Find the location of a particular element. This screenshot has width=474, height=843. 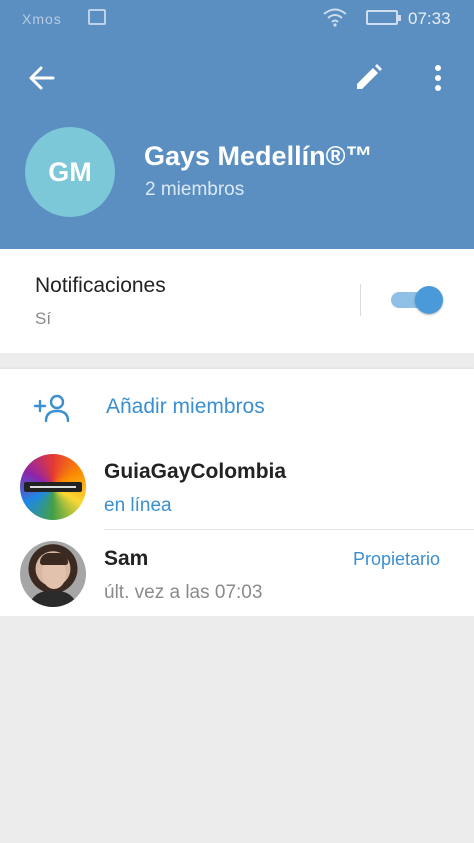

notifications-toggle is located at coordinates (417, 300).